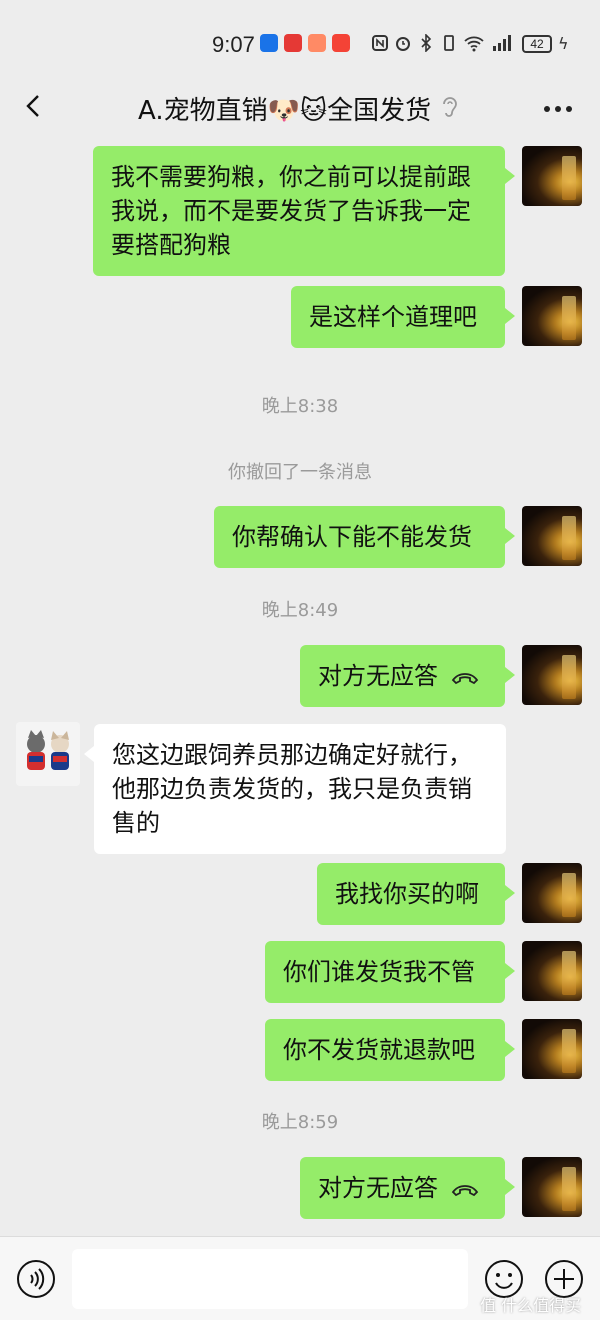 Image resolution: width=600 pixels, height=1320 pixels. I want to click on message-bubble-mine: 我不需要狗粮，你之前可以提前跟 我说，而不是要发货了告诉我一定 要搭配狗粮, so click(304, 211).